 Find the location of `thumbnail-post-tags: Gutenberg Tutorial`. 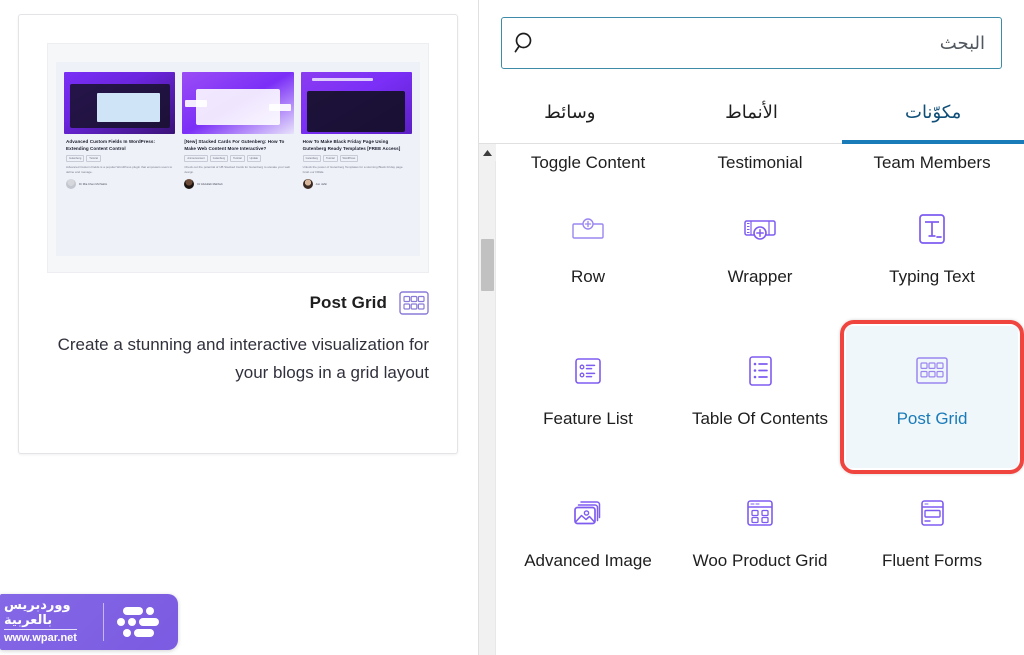

thumbnail-post-tags: Gutenberg Tutorial is located at coordinates (119, 159).